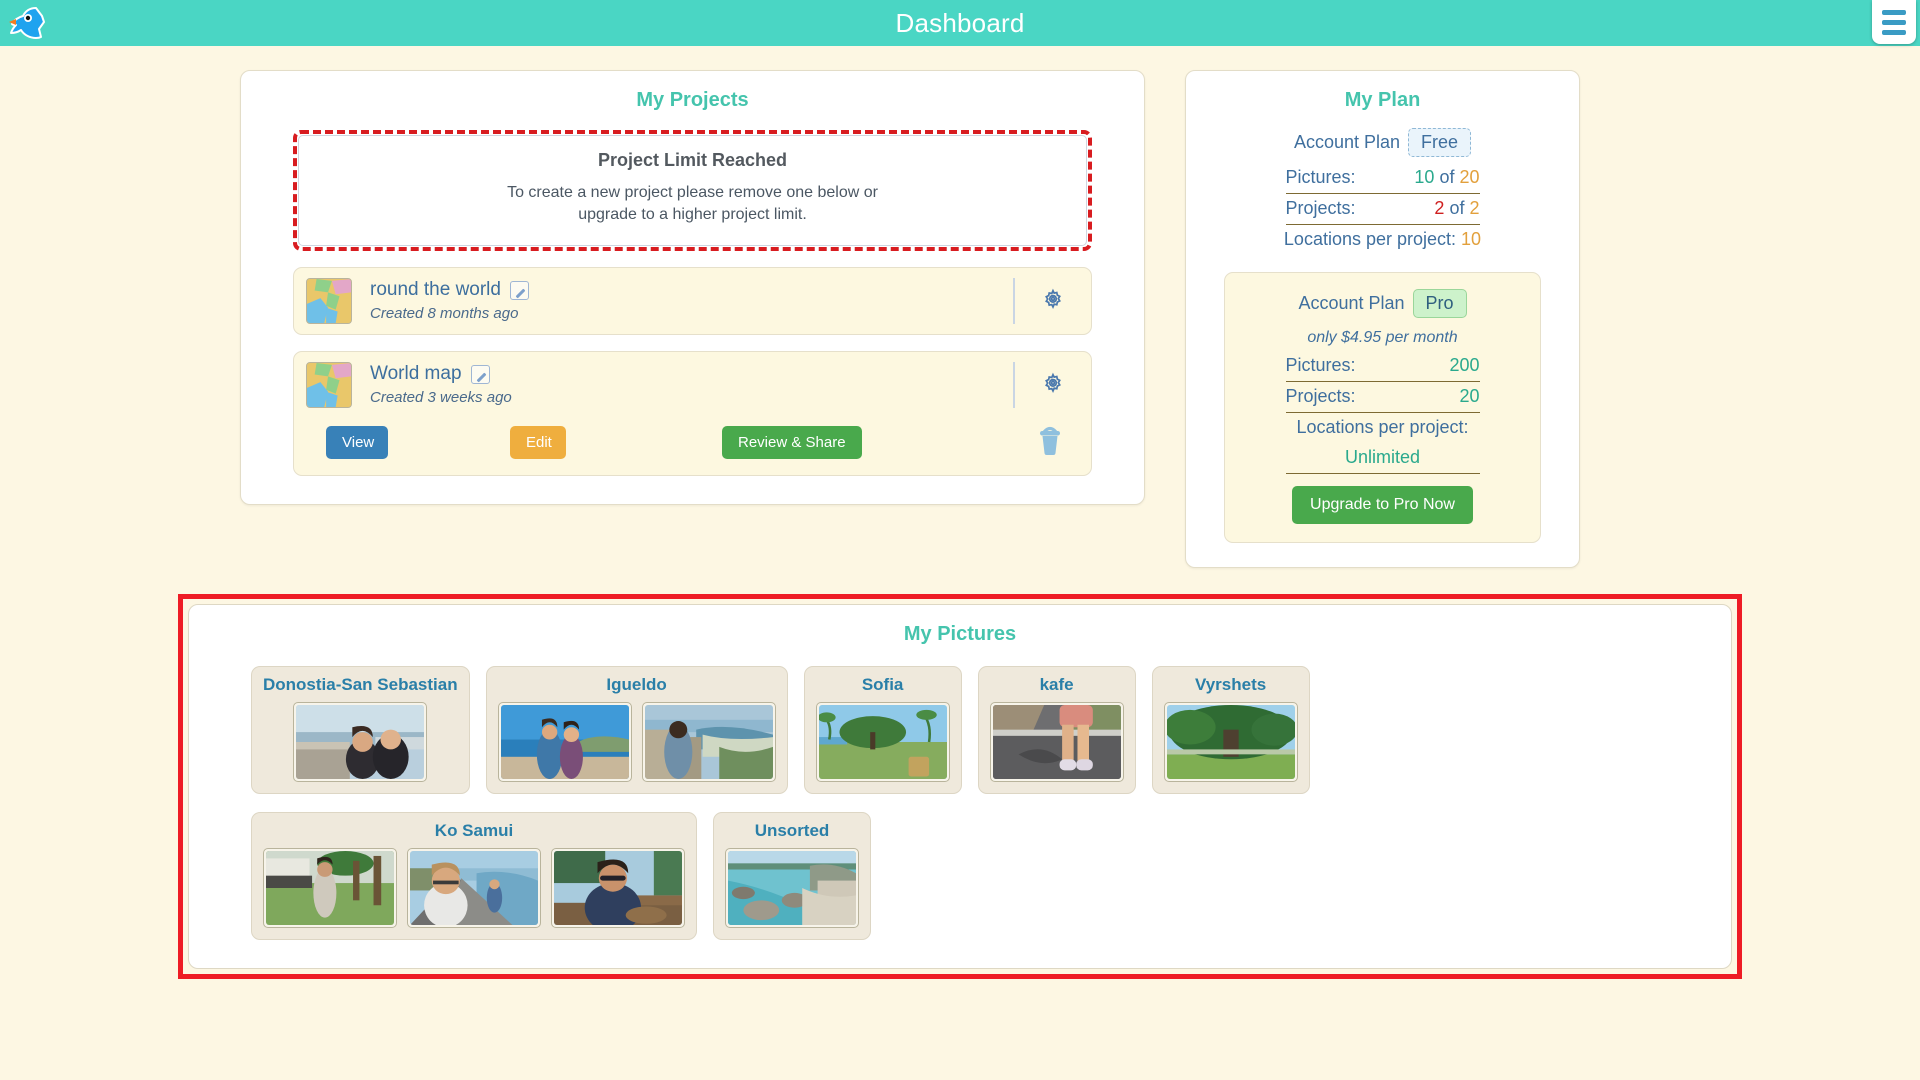  I want to click on edit-button: Edit, so click(538, 442).